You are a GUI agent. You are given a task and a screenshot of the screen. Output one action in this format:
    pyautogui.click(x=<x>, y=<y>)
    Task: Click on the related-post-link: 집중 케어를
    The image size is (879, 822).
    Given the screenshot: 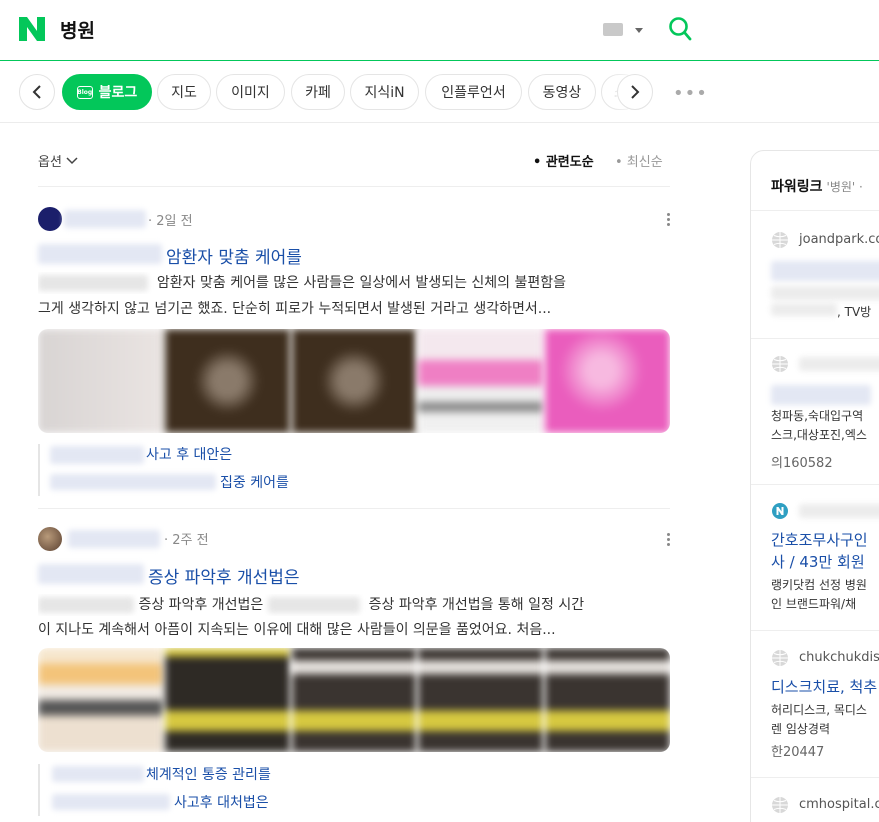 What is the action you would take?
    pyautogui.click(x=254, y=482)
    